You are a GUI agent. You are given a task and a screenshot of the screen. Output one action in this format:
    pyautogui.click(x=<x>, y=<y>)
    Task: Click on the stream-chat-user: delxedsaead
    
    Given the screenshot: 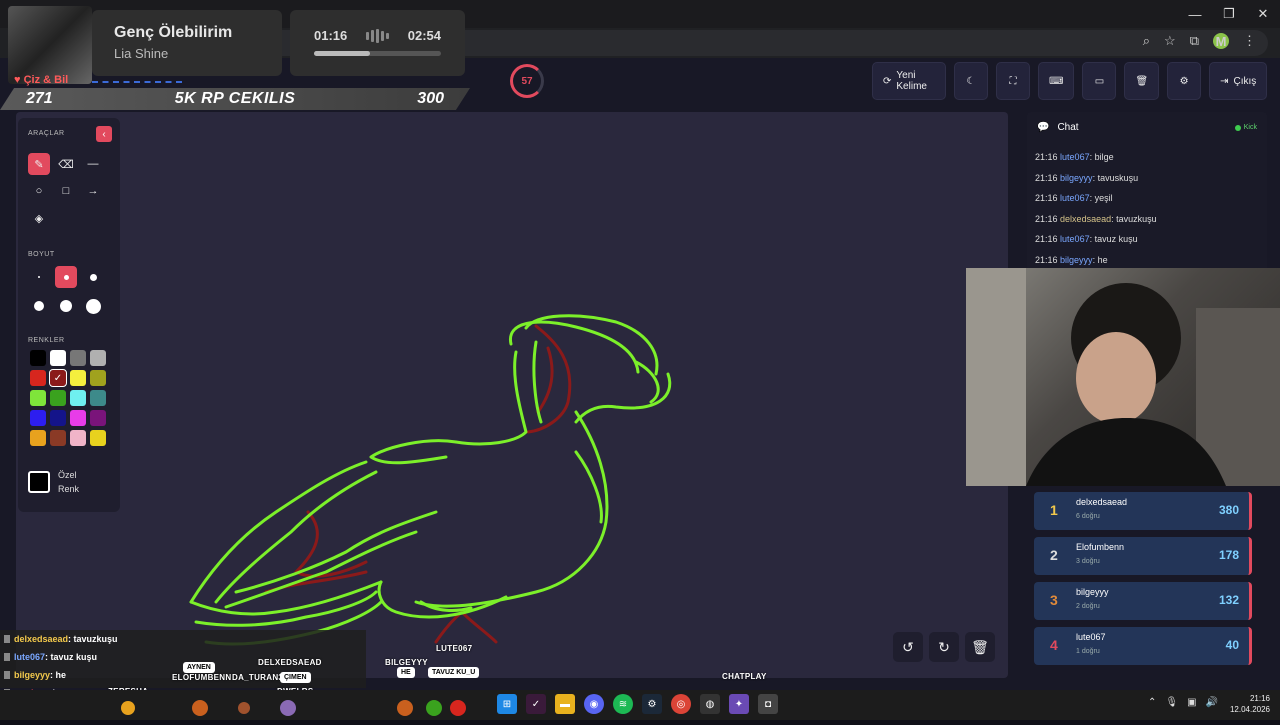 What is the action you would take?
    pyautogui.click(x=41, y=639)
    